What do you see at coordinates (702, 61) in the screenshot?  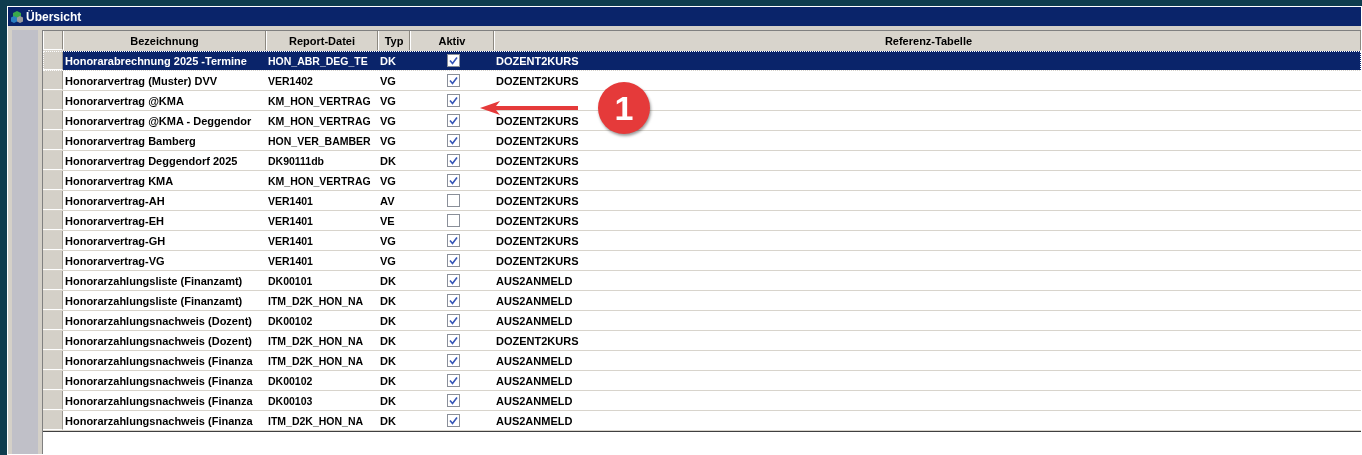 I see `selected-row: Honorarabrechnung 2025 -Termine HON_ABR_DEG_TE DK DOZENT2KURS` at bounding box center [702, 61].